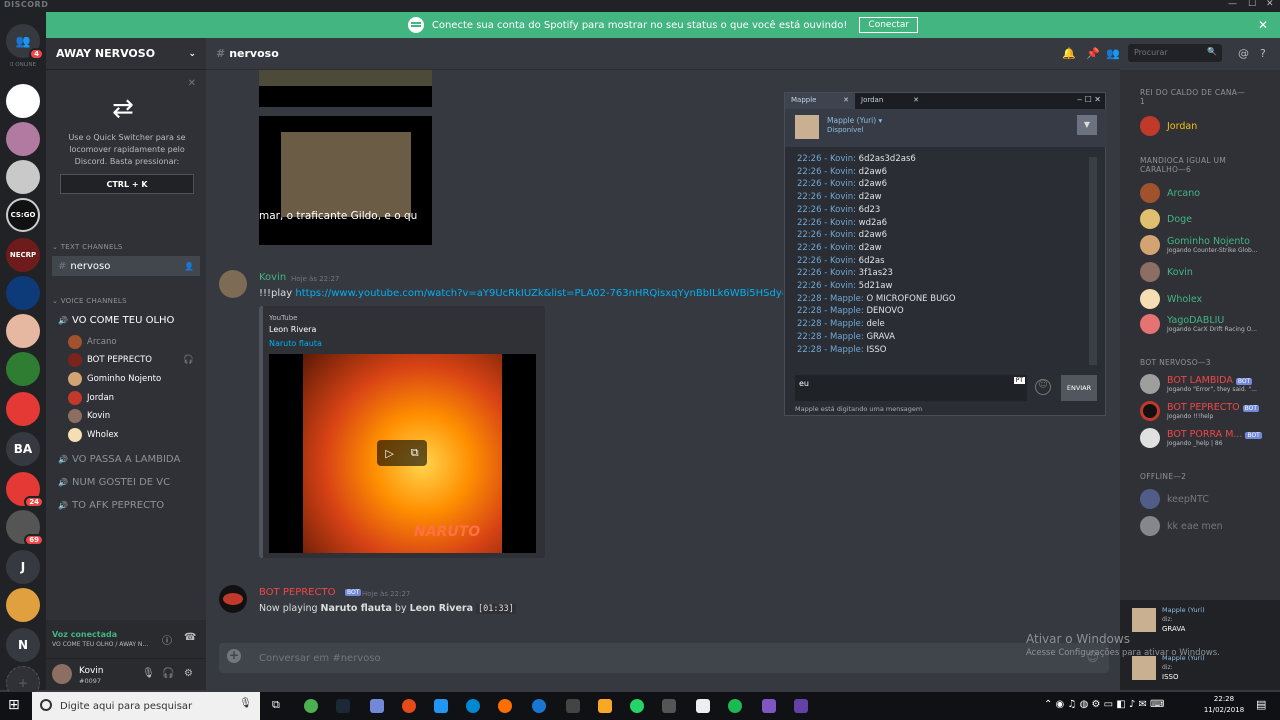 This screenshot has height=720, width=1280. I want to click on voice-channel-active: 🔊 VO COME TEU OLHO, so click(126, 320).